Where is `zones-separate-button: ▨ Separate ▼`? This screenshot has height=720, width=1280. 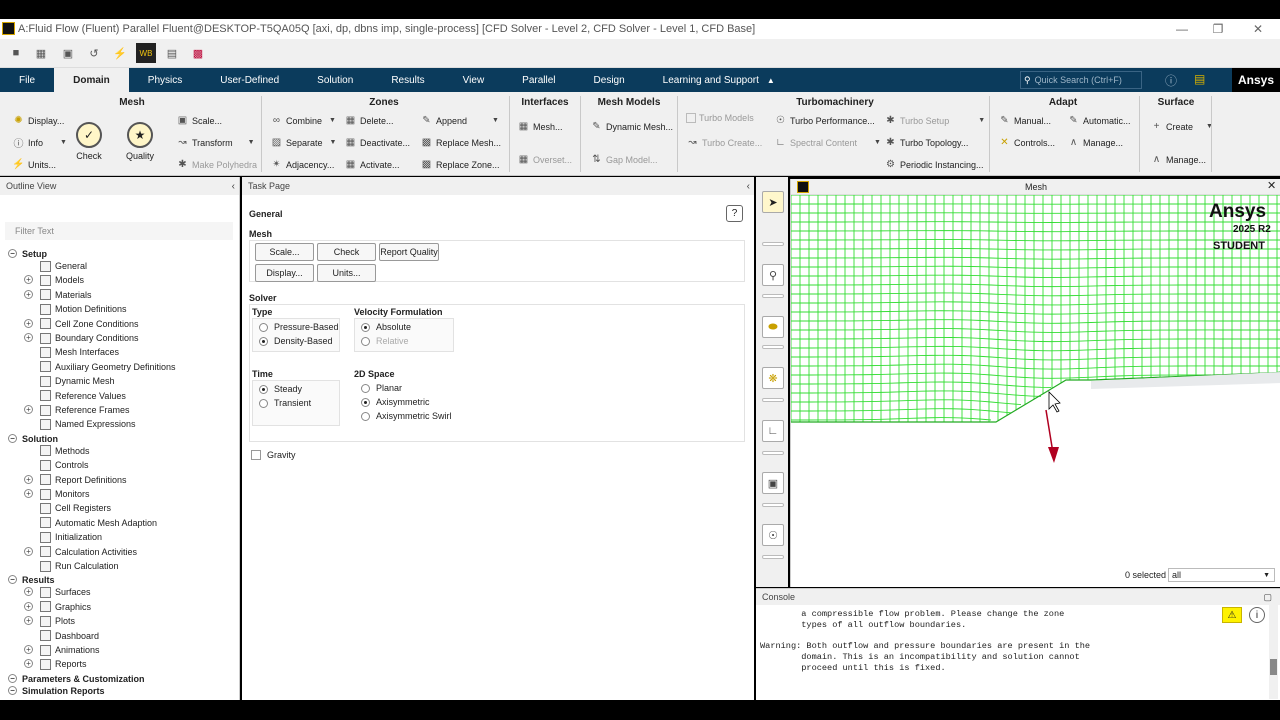
zones-separate-button: ▨ Separate ▼ is located at coordinates (303, 142).